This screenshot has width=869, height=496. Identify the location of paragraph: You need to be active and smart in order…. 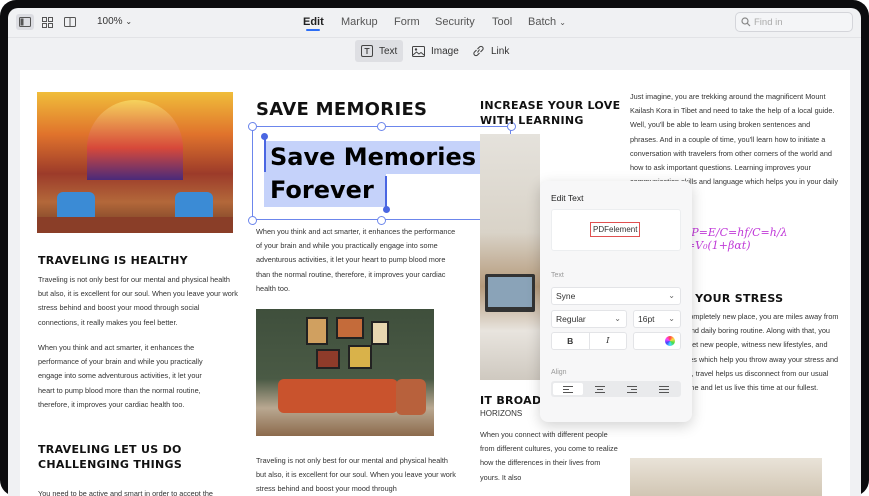
(125, 492).